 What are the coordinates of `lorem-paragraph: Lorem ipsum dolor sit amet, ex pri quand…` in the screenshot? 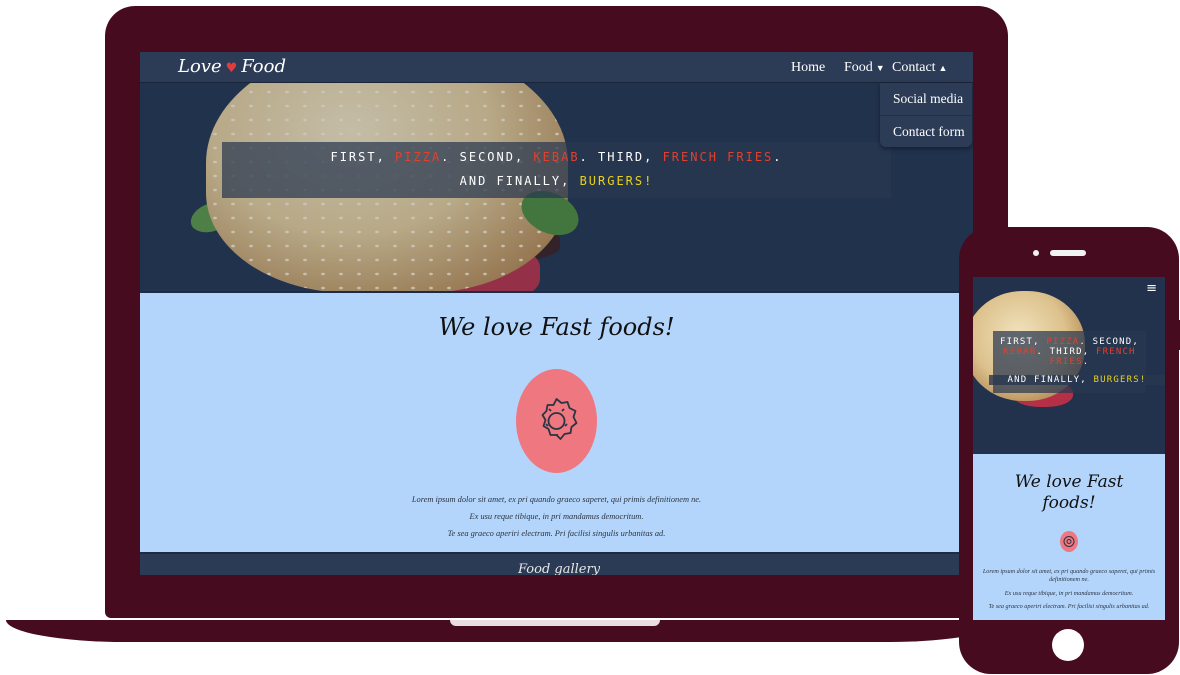 It's located at (556, 516).